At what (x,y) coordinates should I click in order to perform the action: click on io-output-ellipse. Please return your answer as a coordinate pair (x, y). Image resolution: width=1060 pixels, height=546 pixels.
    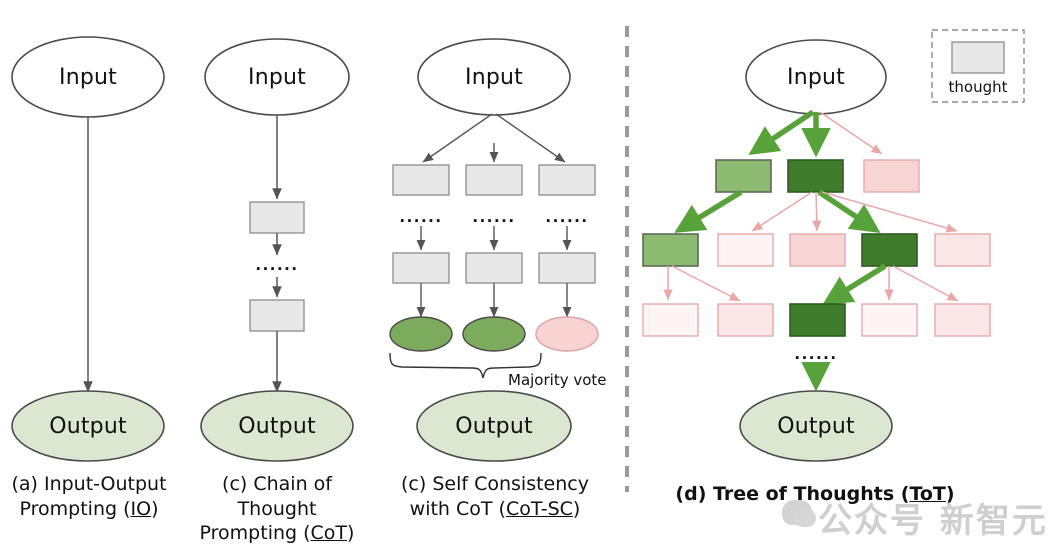
    Looking at the image, I should click on (88, 426).